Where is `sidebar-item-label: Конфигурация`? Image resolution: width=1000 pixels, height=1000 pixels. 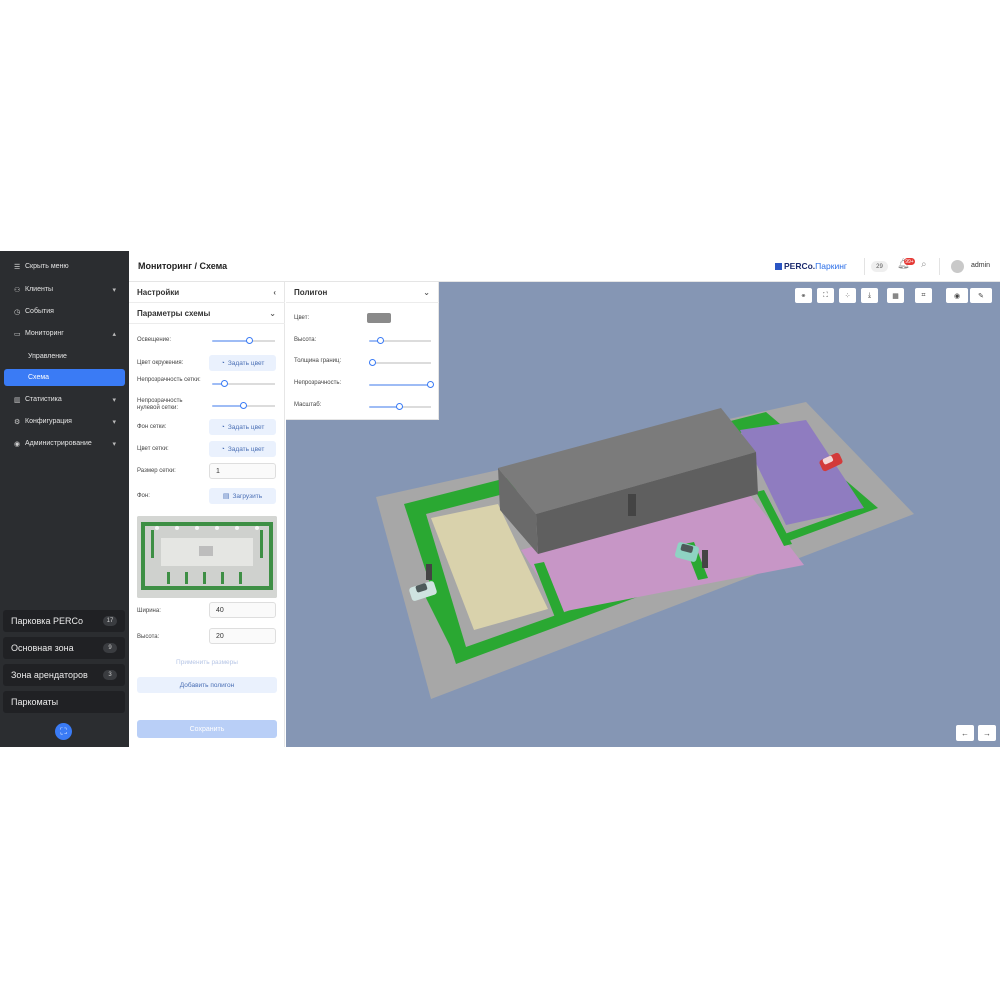 sidebar-item-label: Конфигурация is located at coordinates (48, 421).